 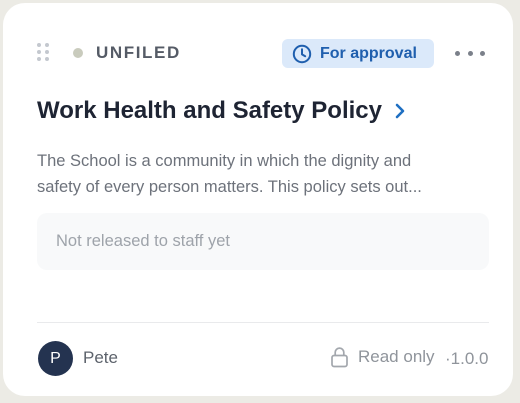 I want to click on approval-badge-label: For approval, so click(x=368, y=53).